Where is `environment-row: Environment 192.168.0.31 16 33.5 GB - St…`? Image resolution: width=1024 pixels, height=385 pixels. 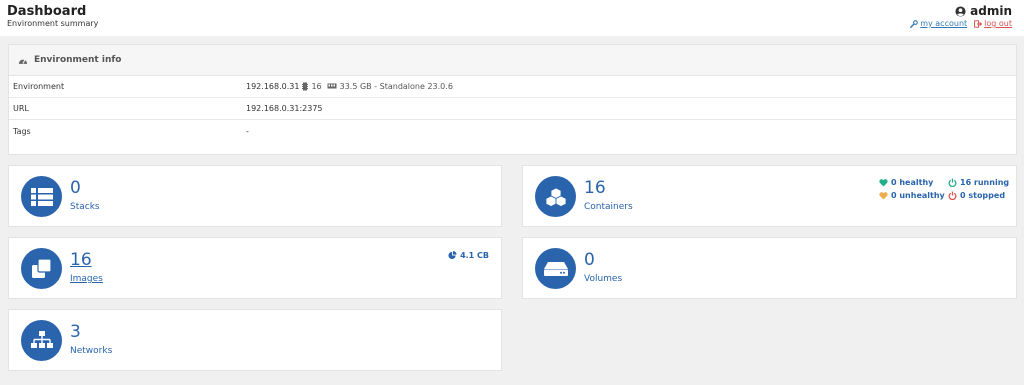 environment-row: Environment 192.168.0.31 16 33.5 GB - St… is located at coordinates (512, 87).